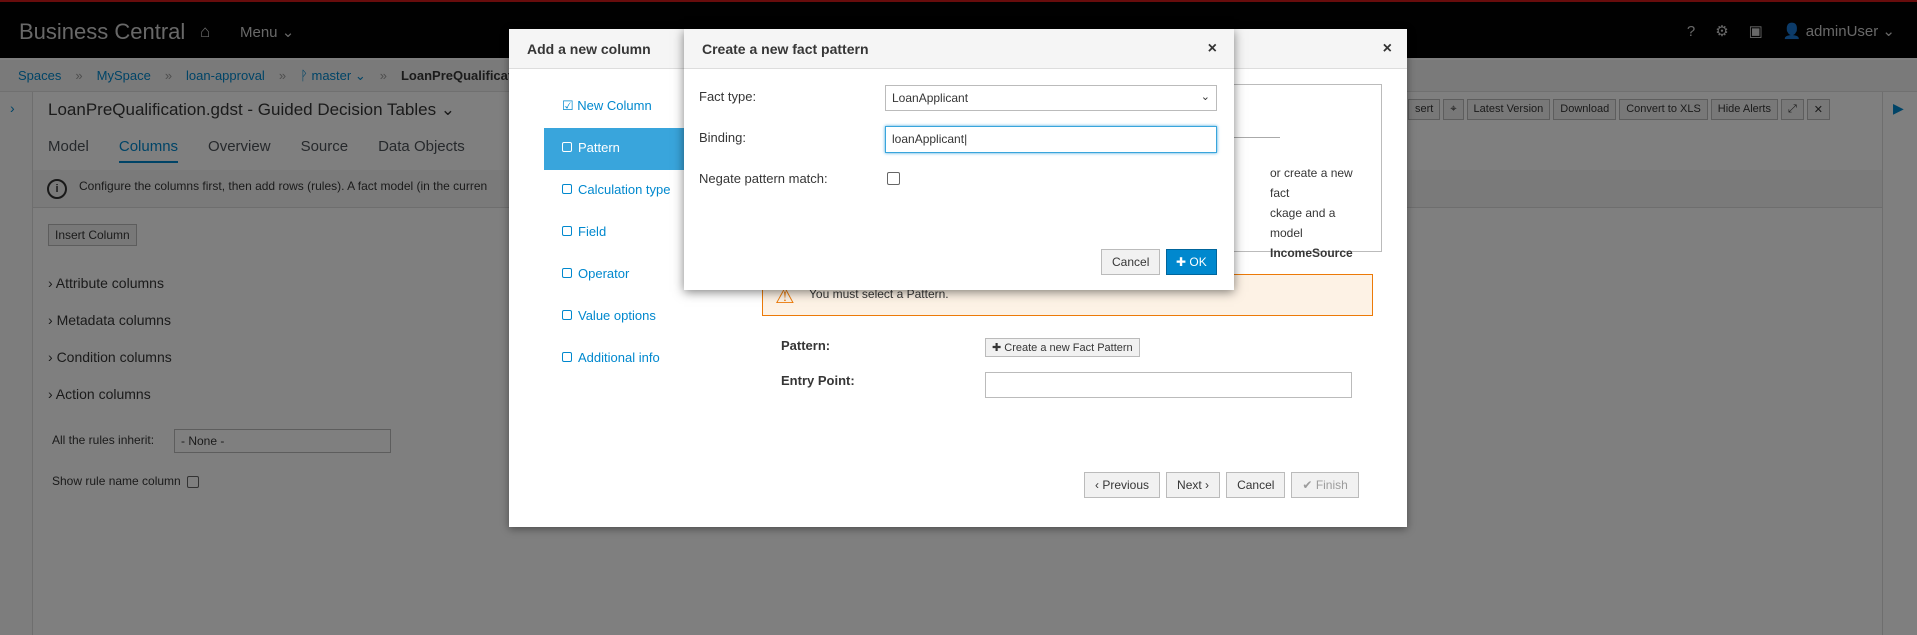 The width and height of the screenshot is (1917, 635). I want to click on check-icon: ☑, so click(570, 105).